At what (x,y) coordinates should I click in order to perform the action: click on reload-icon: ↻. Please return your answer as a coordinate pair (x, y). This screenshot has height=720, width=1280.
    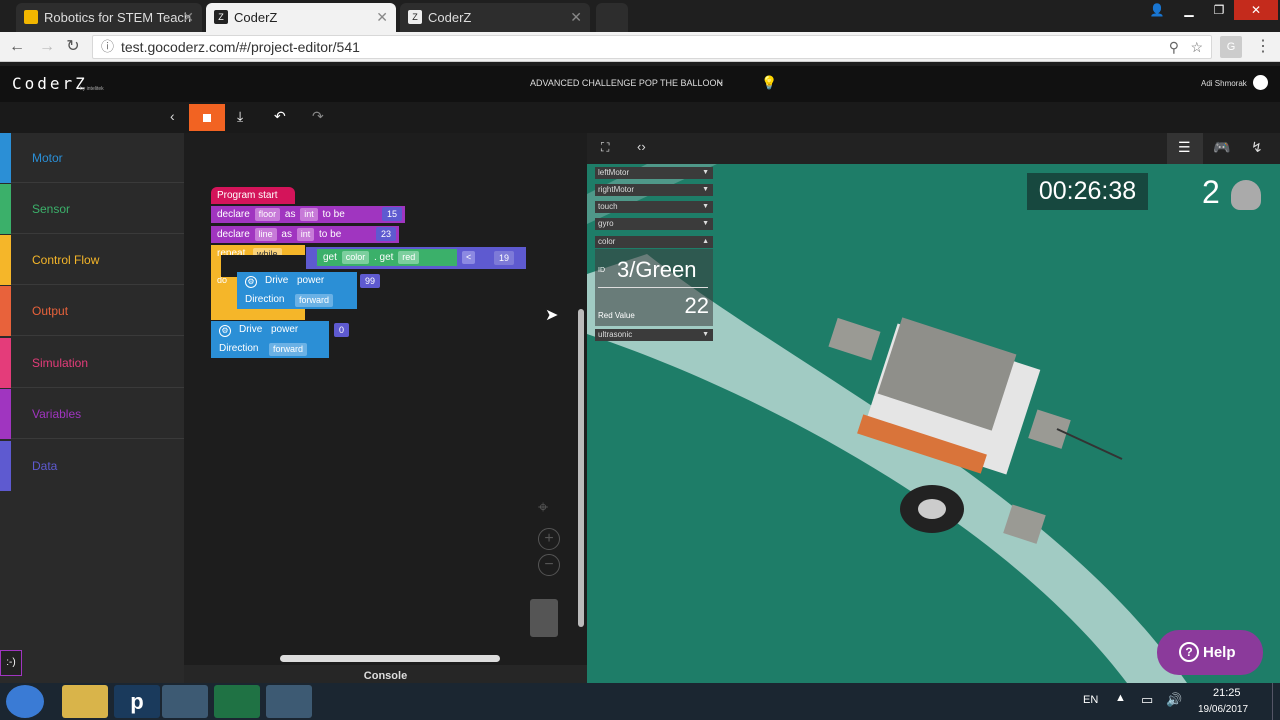
    Looking at the image, I should click on (73, 47).